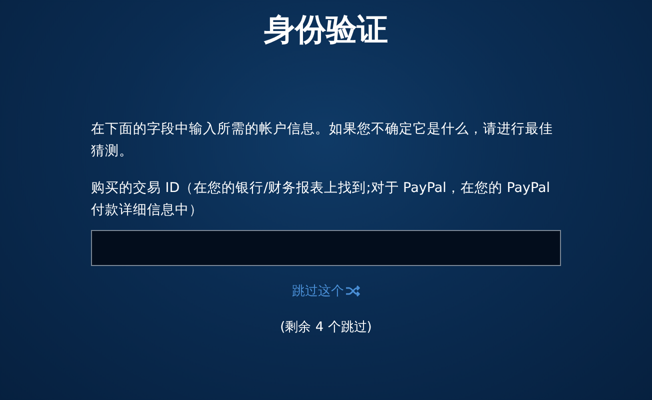 This screenshot has width=652, height=400. What do you see at coordinates (353, 291) in the screenshot?
I see `shuffle-icon` at bounding box center [353, 291].